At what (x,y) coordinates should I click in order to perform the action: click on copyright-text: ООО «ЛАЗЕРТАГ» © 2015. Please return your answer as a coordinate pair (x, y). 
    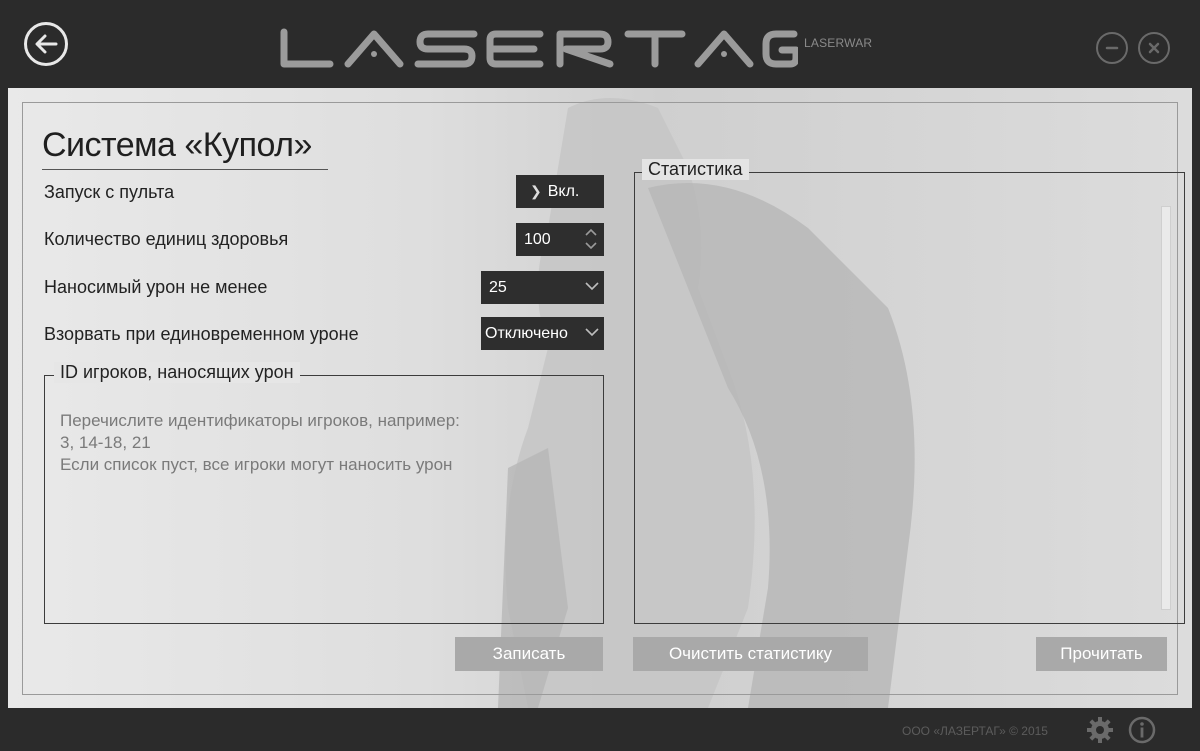
    Looking at the image, I should click on (975, 731).